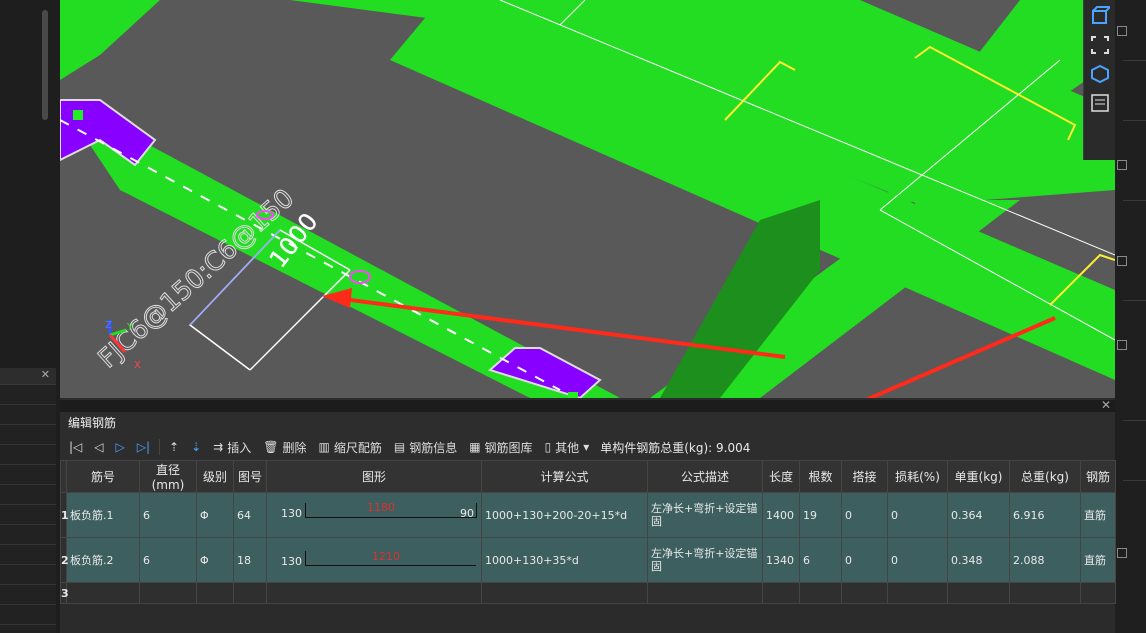 This screenshot has width=1146, height=633. Describe the element at coordinates (374, 515) in the screenshot. I see `cell-shape: 130 1180 90` at that location.